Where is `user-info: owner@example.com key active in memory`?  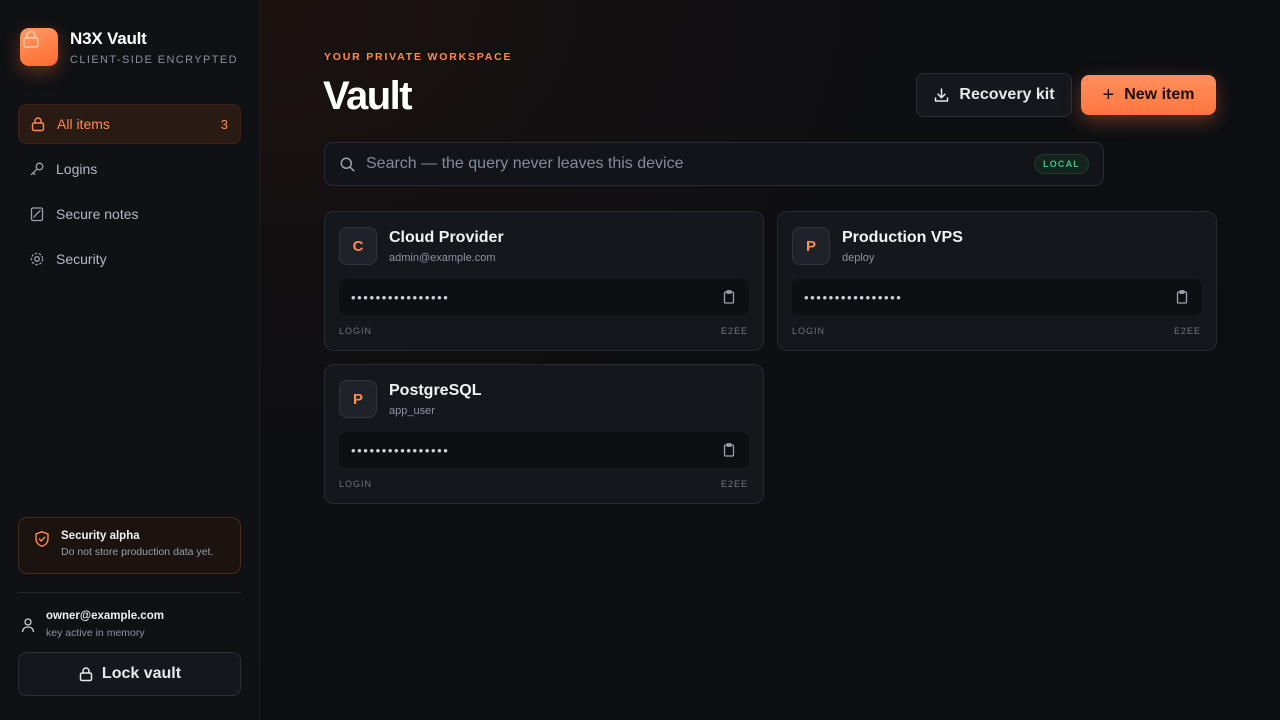
user-info: owner@example.com key active in memory is located at coordinates (92, 624).